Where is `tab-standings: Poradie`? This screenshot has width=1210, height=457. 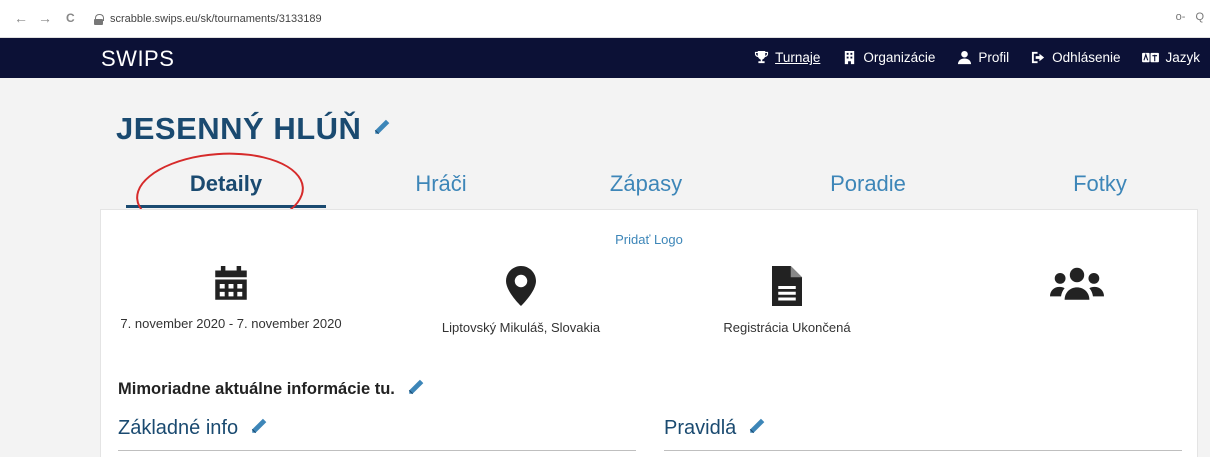 tab-standings: Poradie is located at coordinates (868, 187).